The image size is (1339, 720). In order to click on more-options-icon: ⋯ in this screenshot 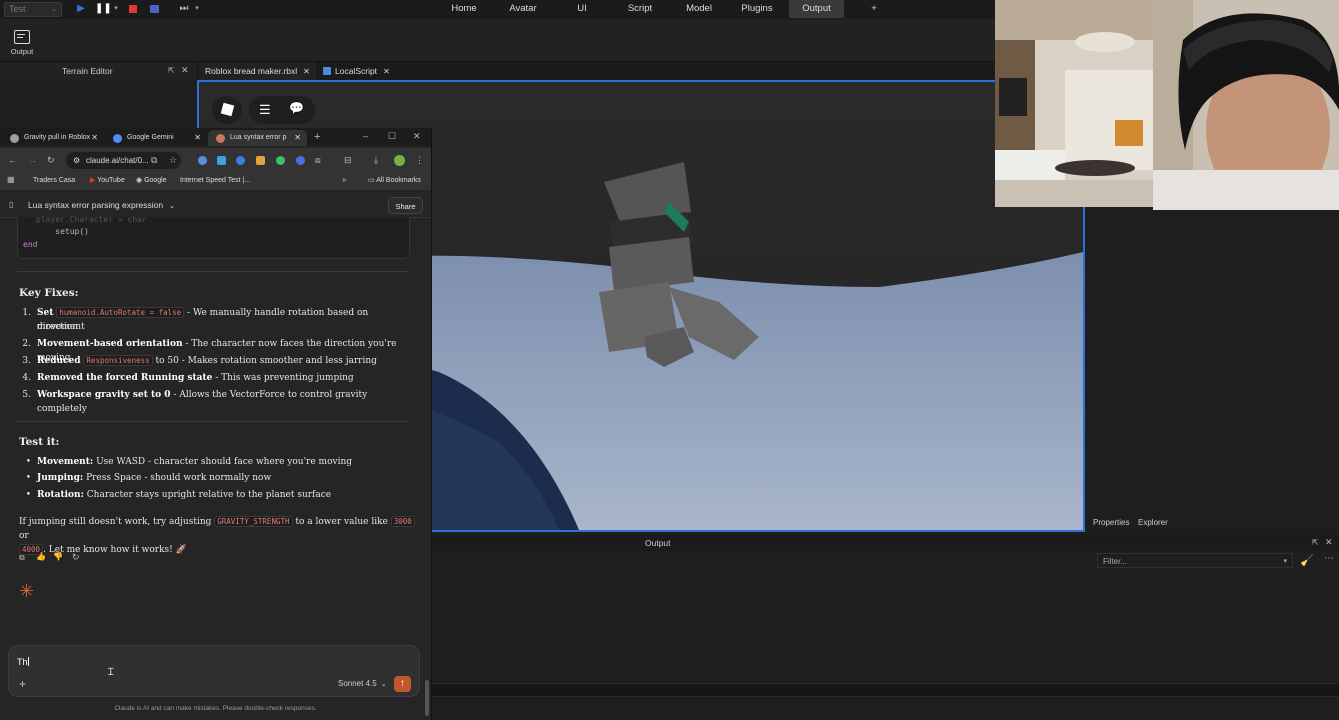, I will do `click(1329, 558)`.